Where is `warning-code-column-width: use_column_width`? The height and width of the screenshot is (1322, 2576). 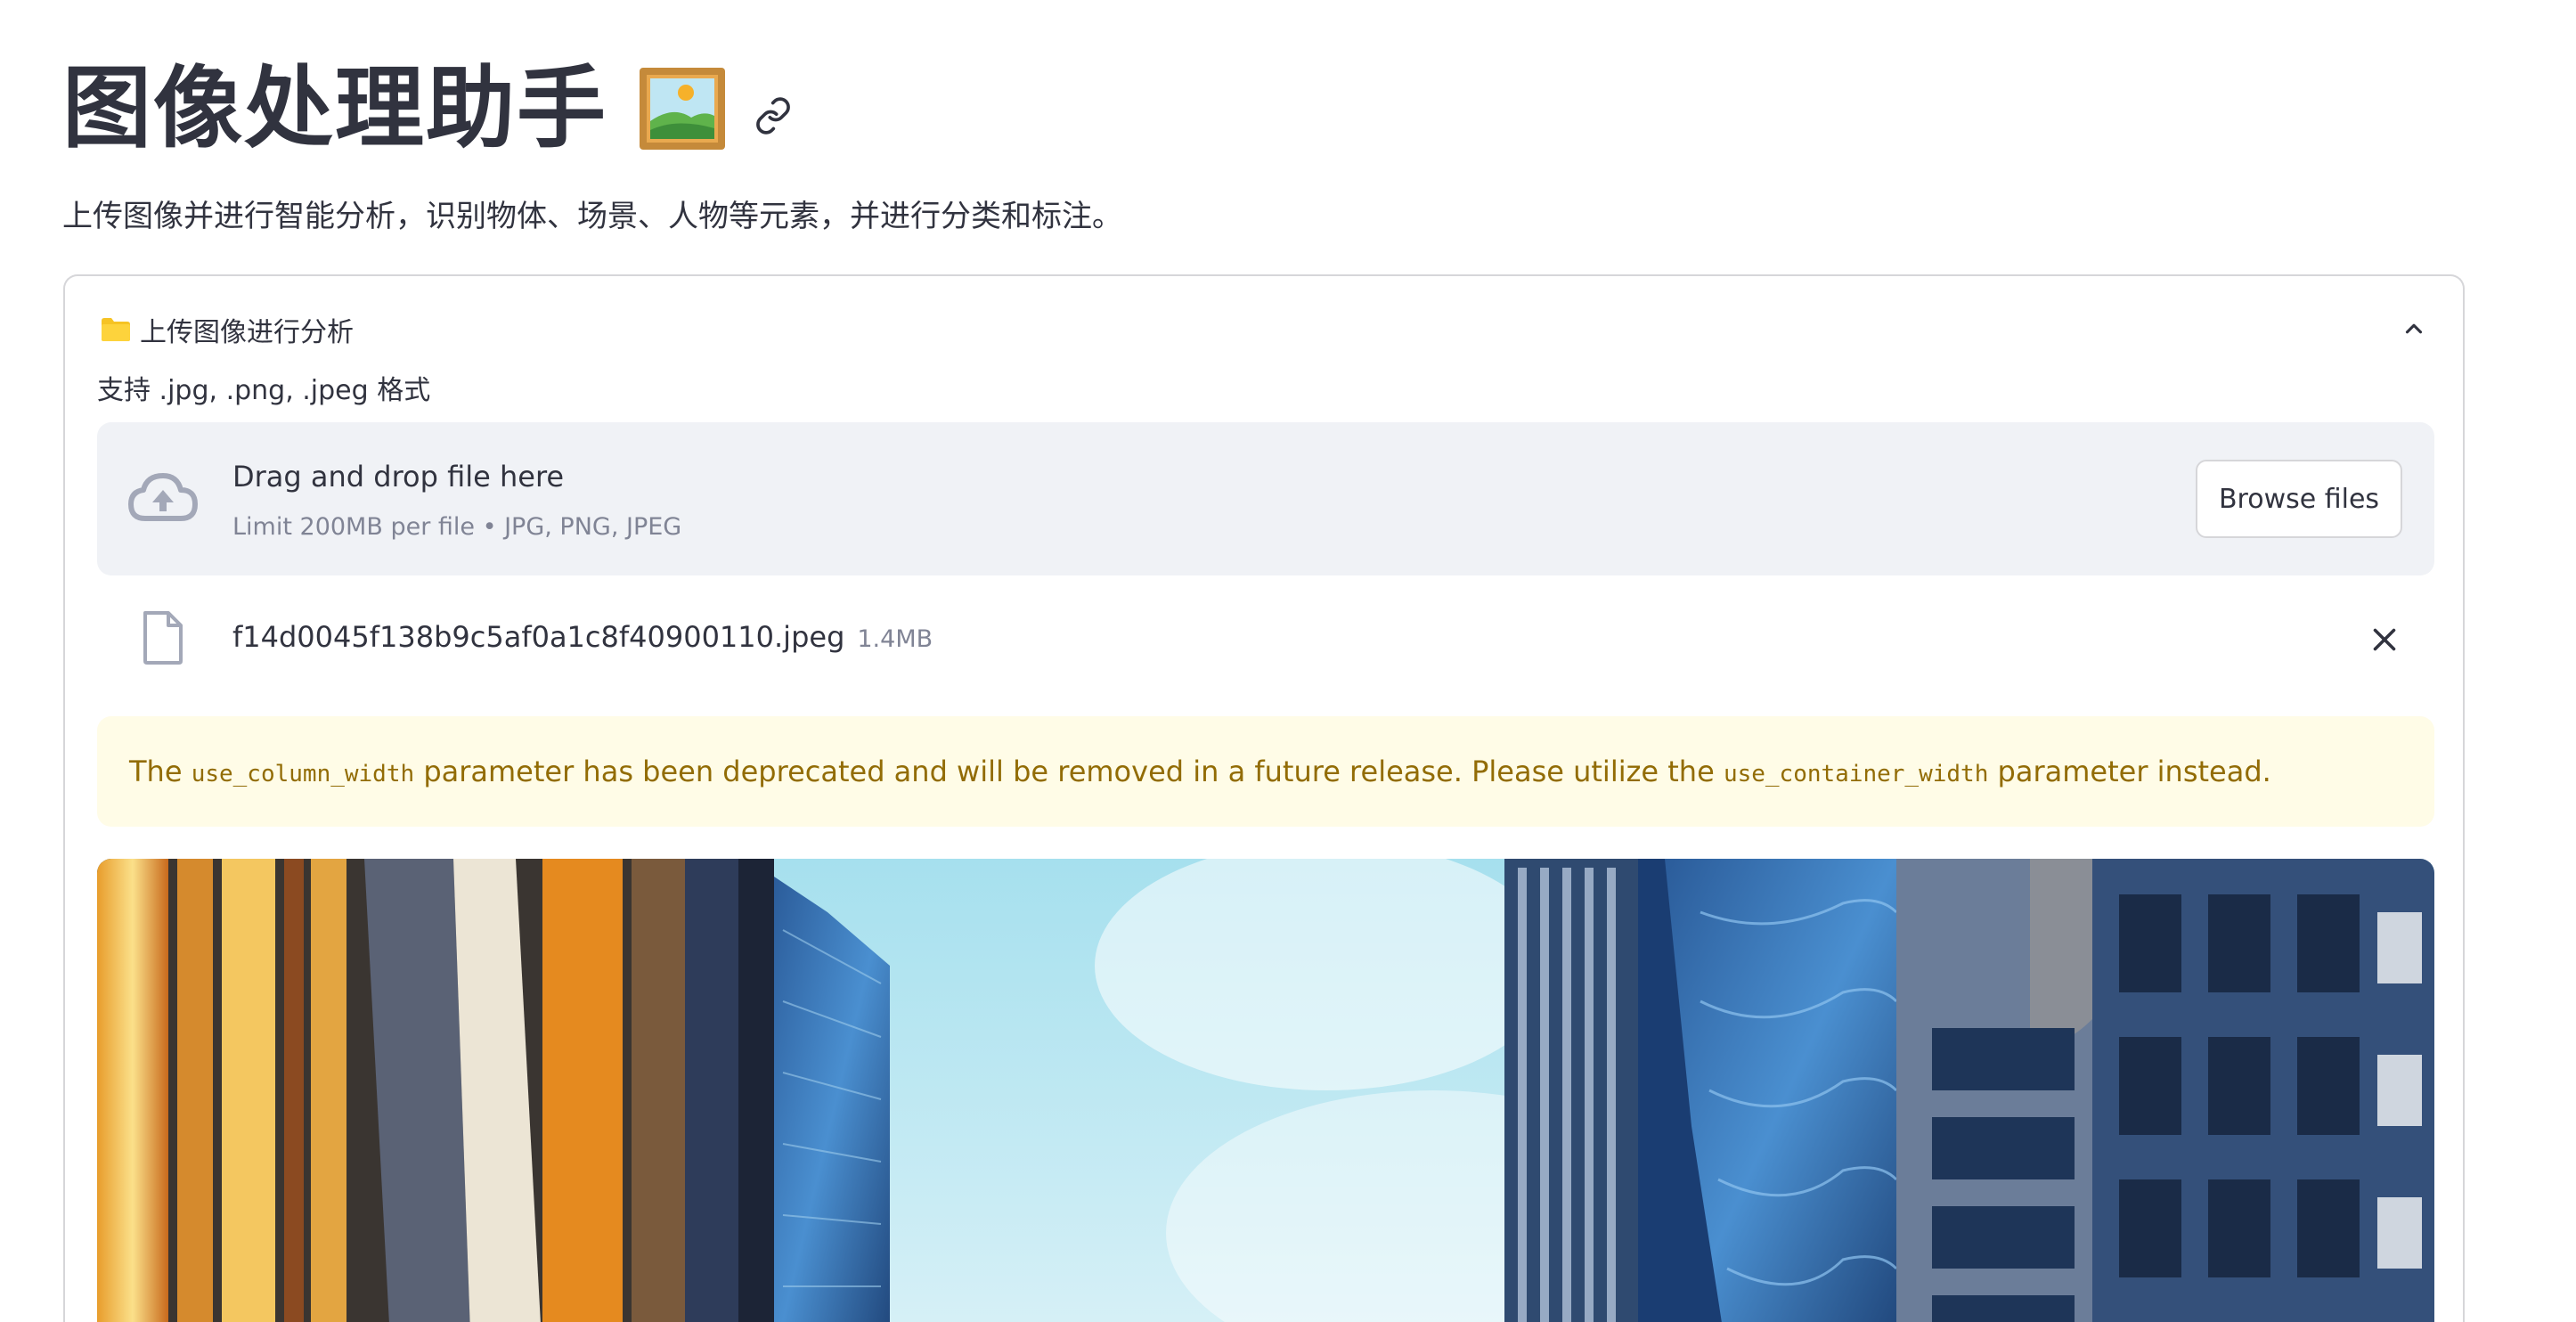
warning-code-column-width: use_column_width is located at coordinates (303, 774).